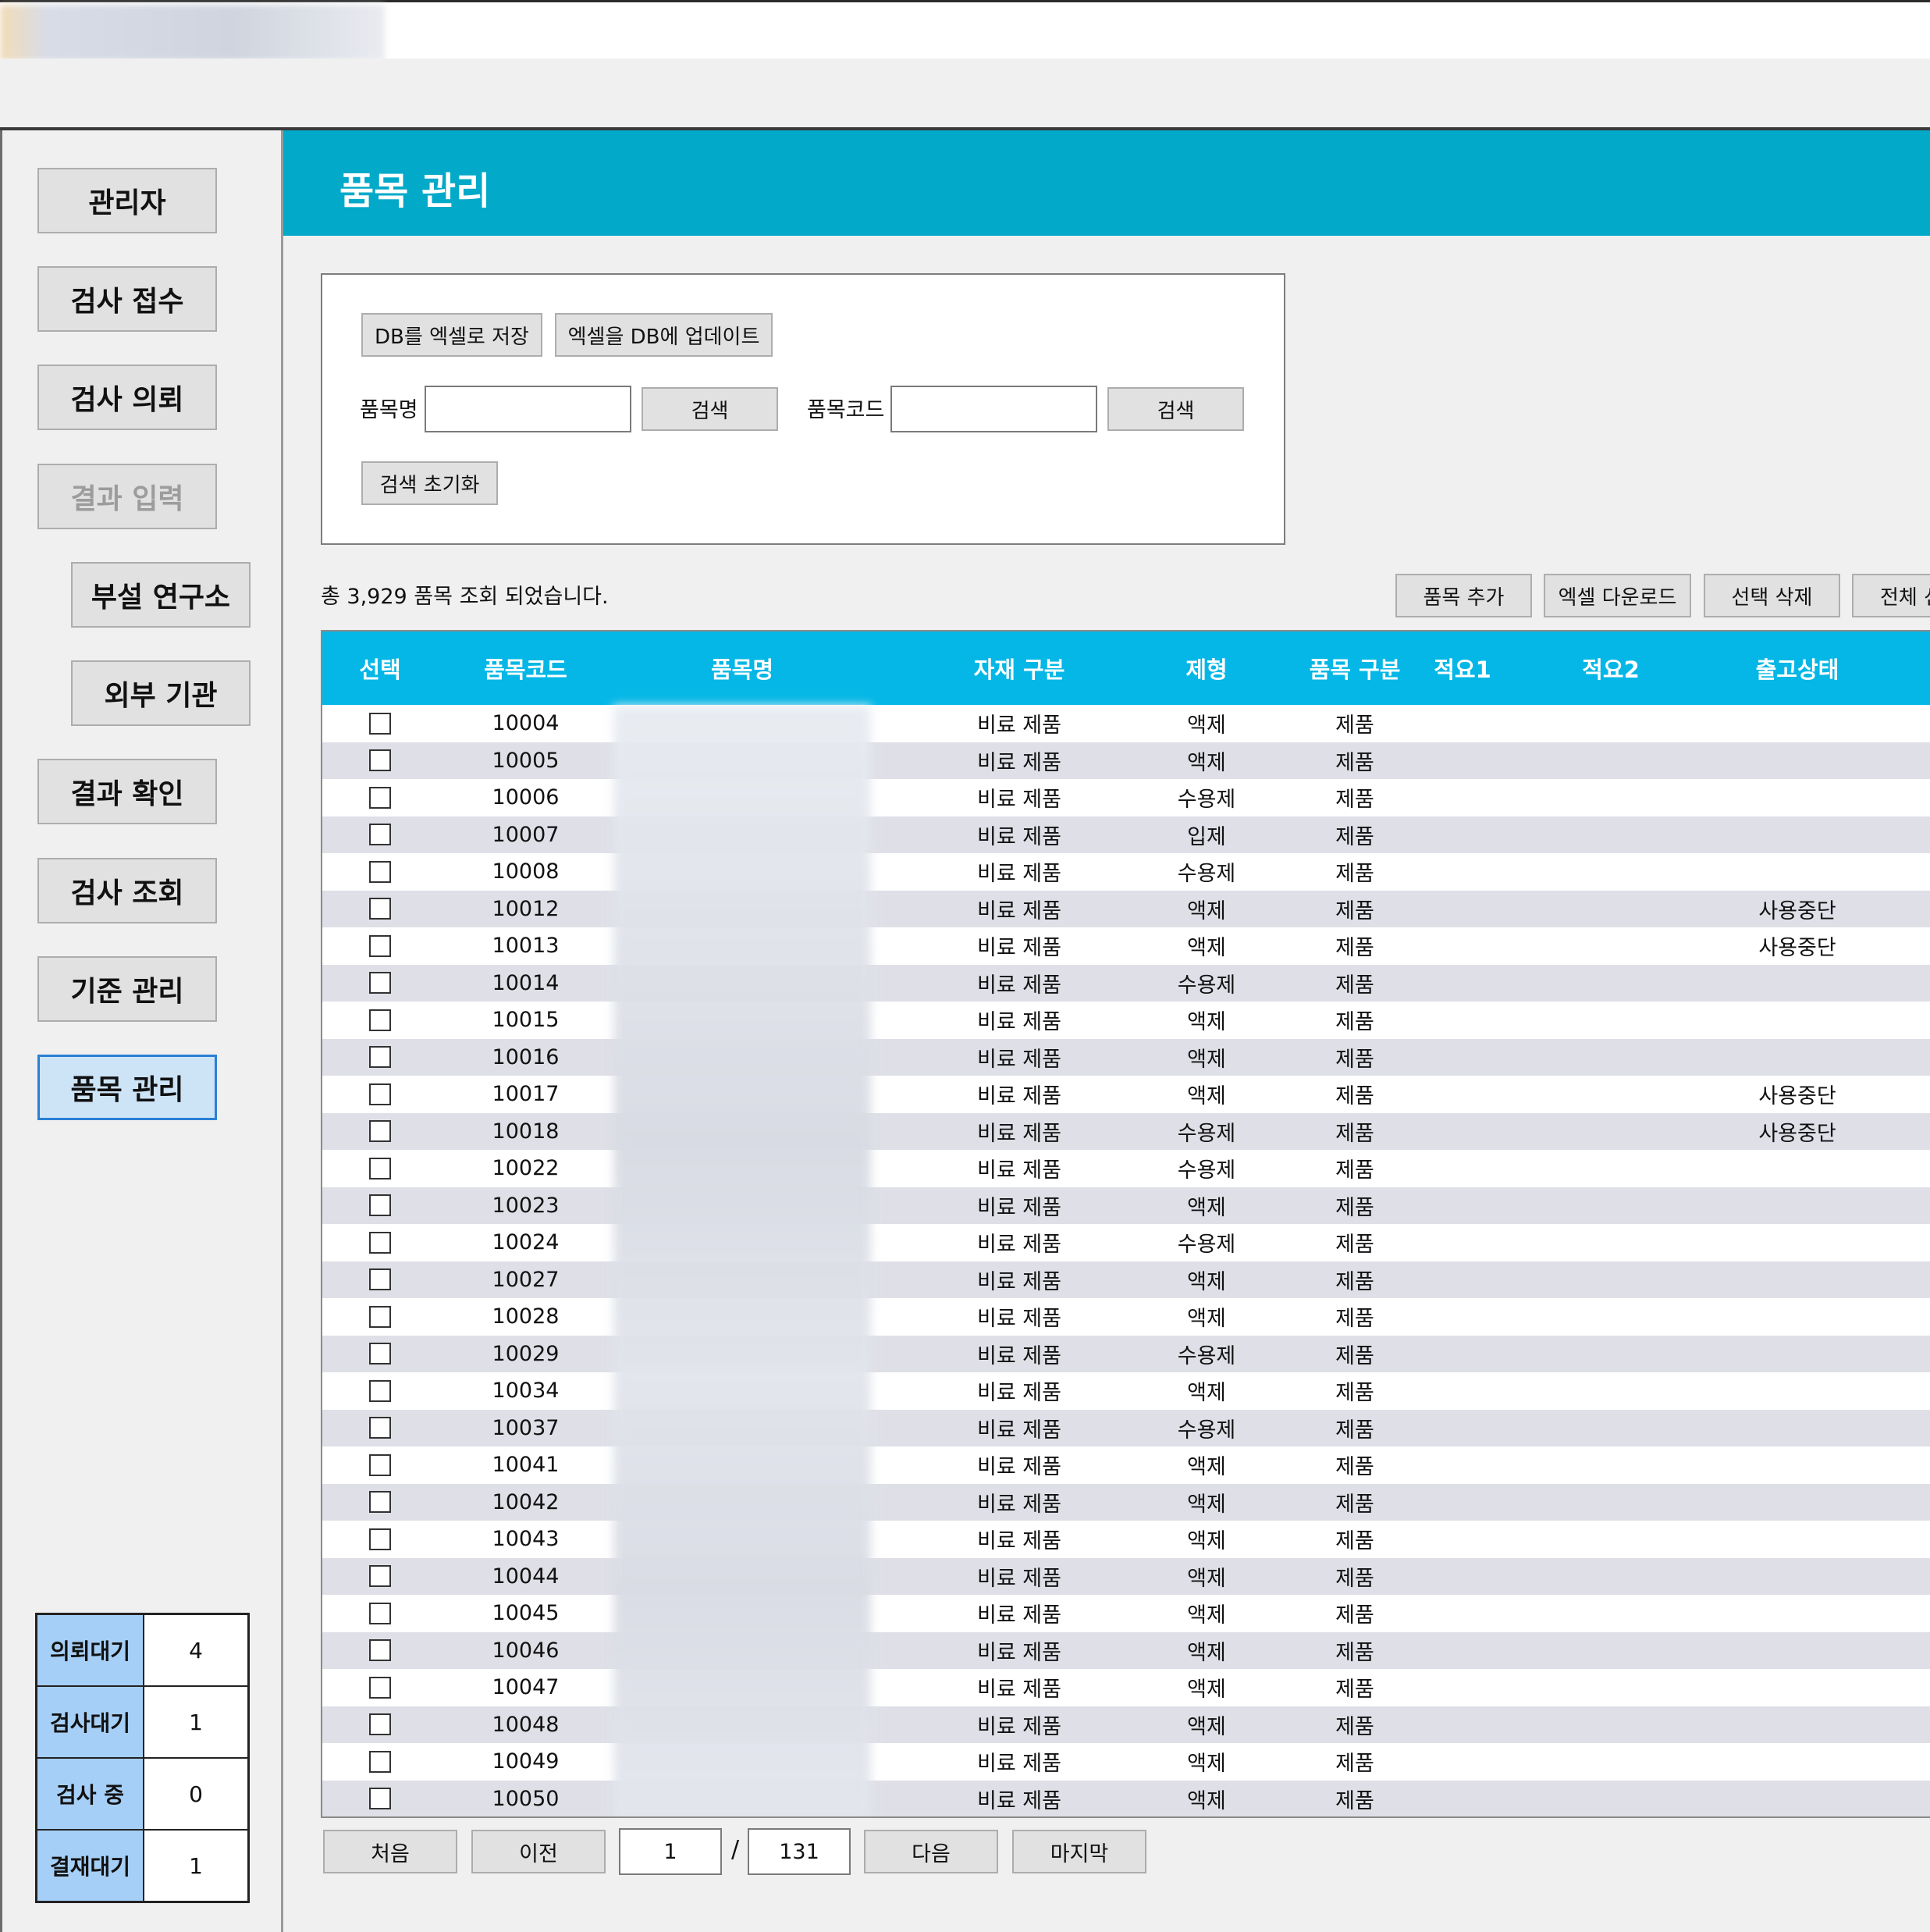 This screenshot has width=1930, height=1932. I want to click on table-row: 10048 비료 제품 액제 제품, so click(1126, 1725).